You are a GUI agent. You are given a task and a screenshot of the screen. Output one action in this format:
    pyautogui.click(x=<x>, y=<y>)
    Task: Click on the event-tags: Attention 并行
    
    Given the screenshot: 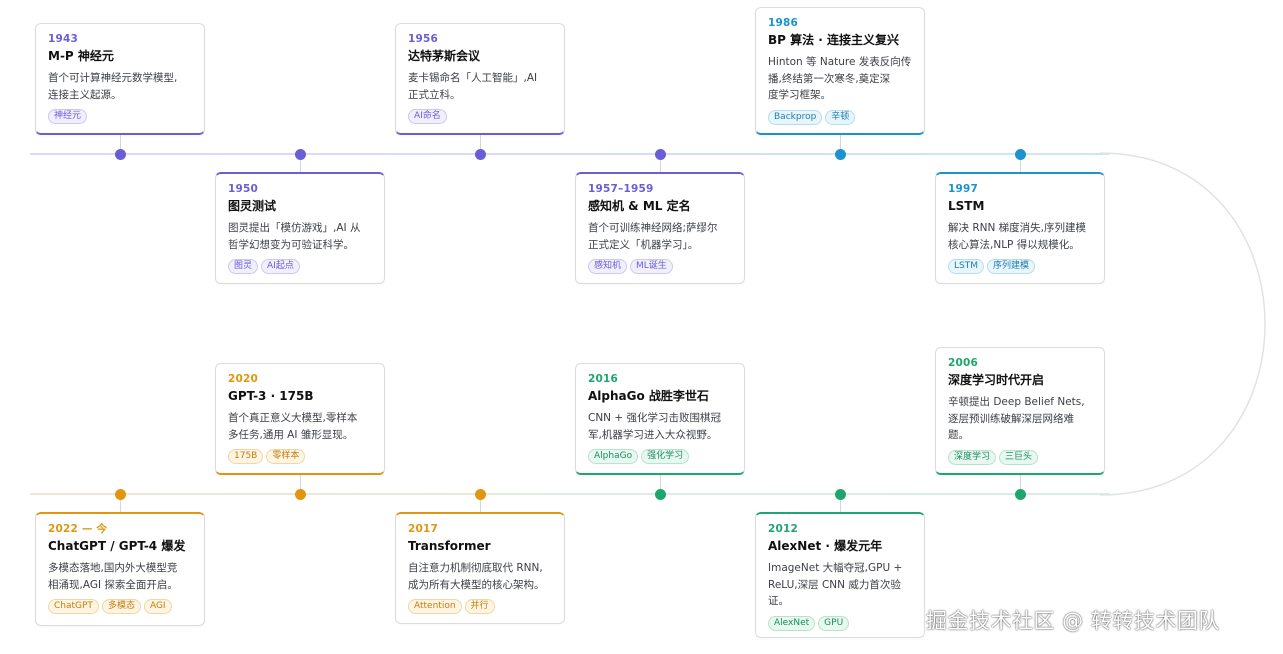 What is the action you would take?
    pyautogui.click(x=480, y=606)
    